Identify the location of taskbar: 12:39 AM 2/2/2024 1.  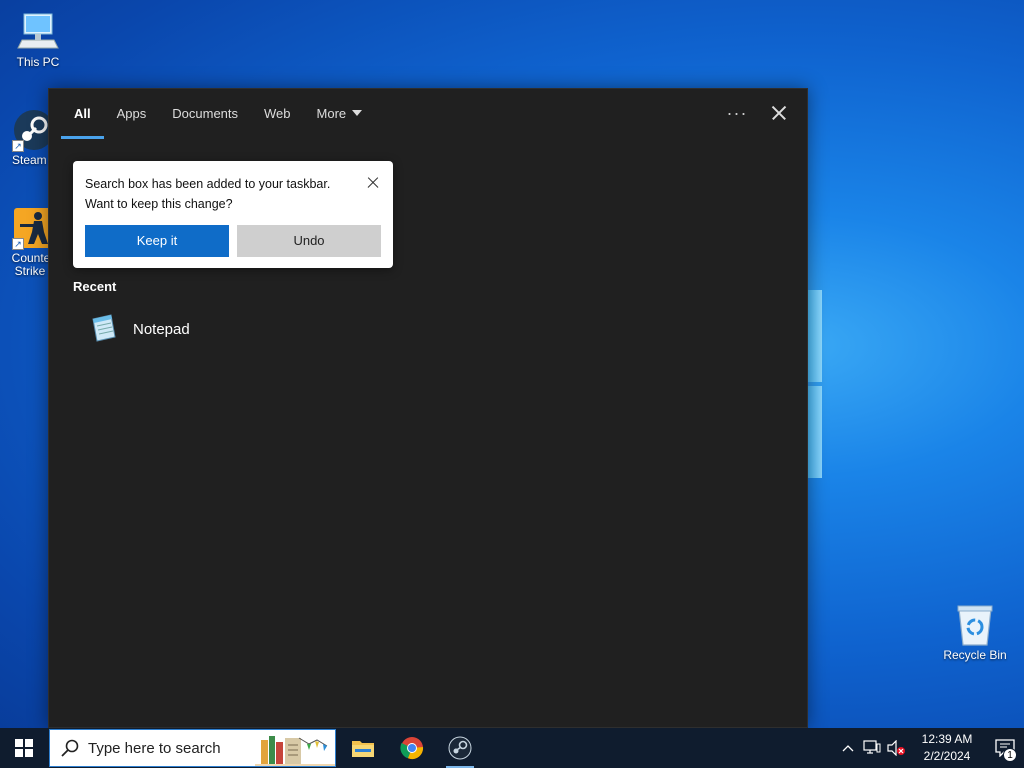
(512, 748).